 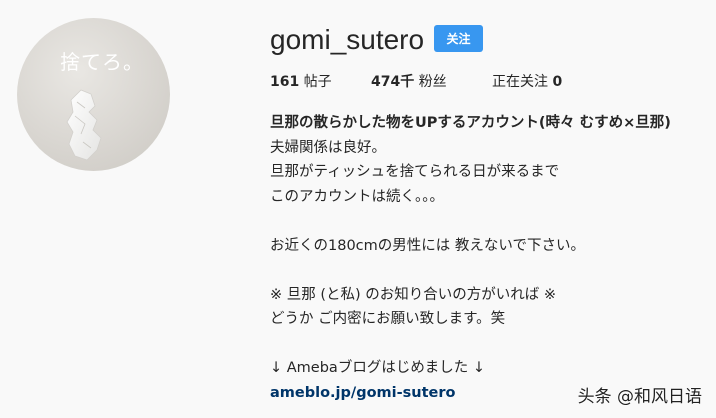 What do you see at coordinates (301, 82) in the screenshot?
I see `posts-stat: 161 帖子` at bounding box center [301, 82].